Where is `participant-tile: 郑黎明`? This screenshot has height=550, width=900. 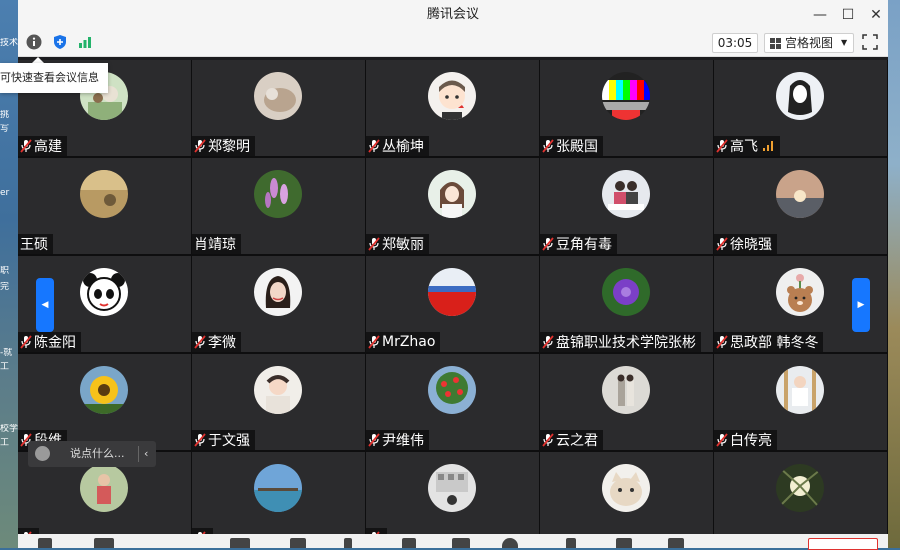
participant-tile: 郑黎明 is located at coordinates (278, 108).